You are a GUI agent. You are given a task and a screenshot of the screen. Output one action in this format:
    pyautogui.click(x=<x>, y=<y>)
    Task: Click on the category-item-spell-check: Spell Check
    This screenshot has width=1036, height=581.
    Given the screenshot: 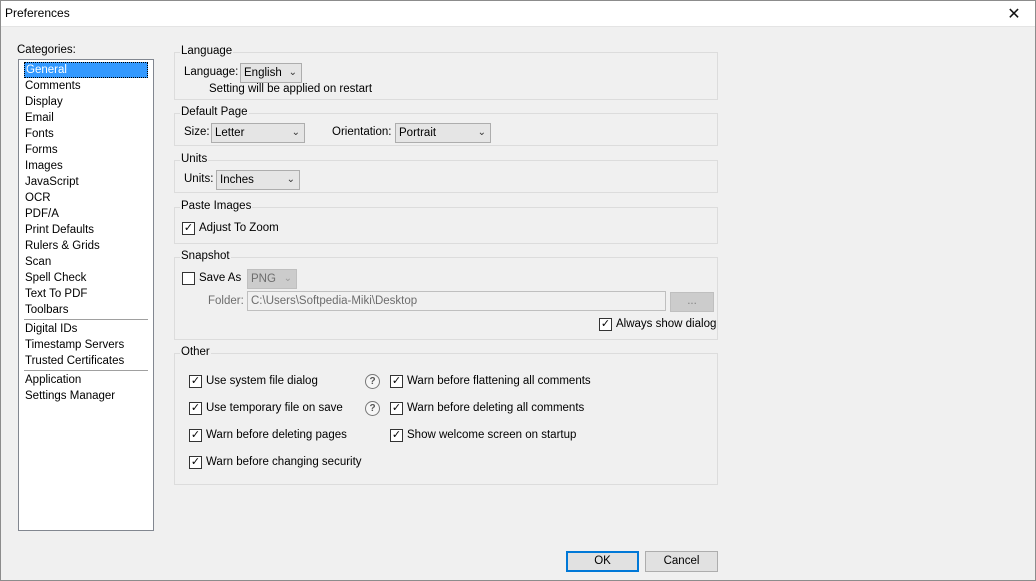 What is the action you would take?
    pyautogui.click(x=86, y=278)
    